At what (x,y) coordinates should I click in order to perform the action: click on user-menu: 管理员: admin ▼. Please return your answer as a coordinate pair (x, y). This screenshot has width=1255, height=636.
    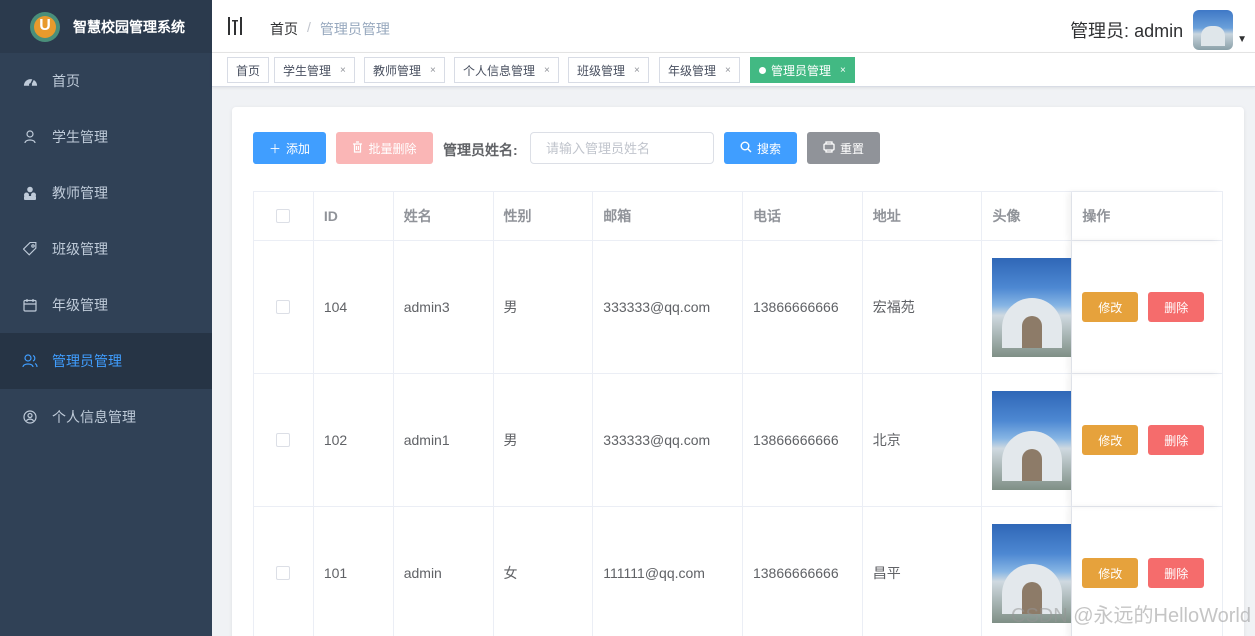
    Looking at the image, I should click on (1158, 30).